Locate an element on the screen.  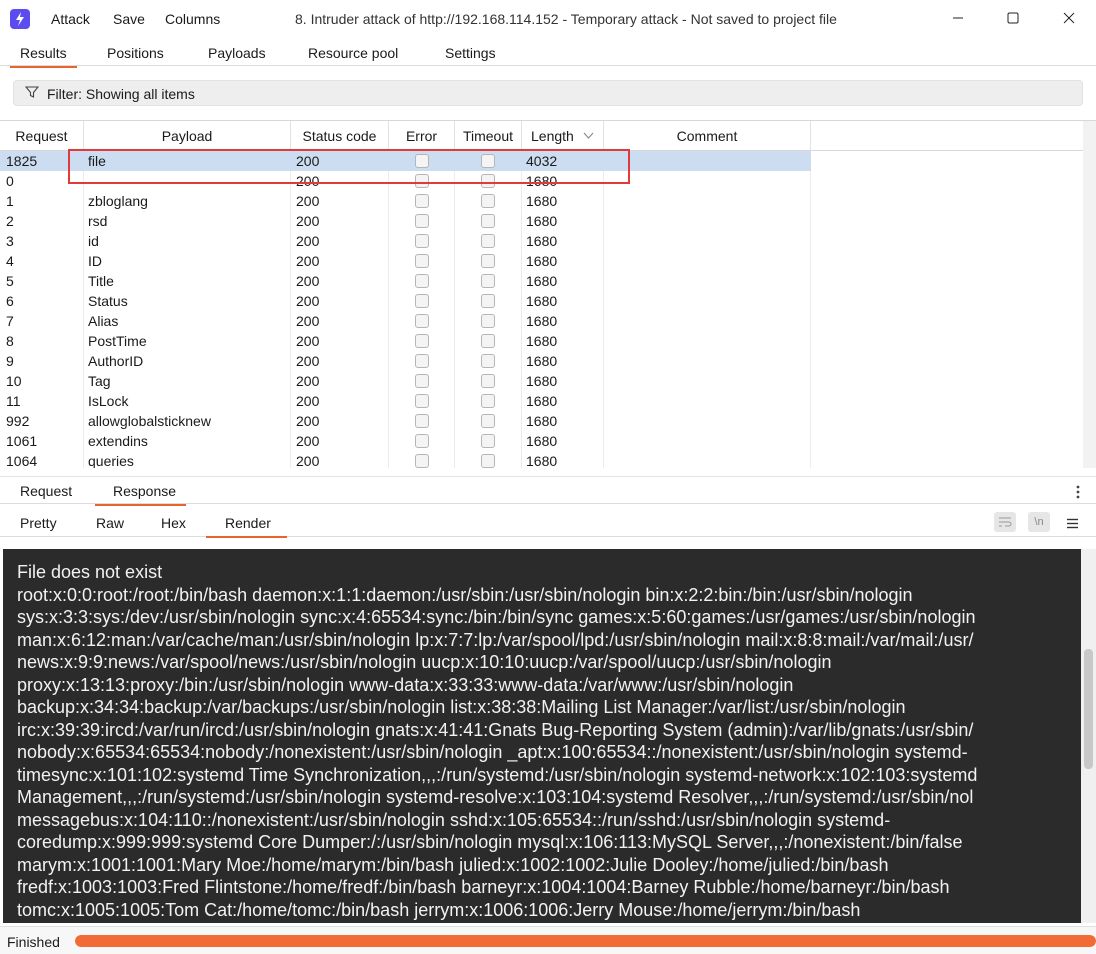
view-tabs: Pretty Raw Hex Render \n is located at coordinates (548, 521).